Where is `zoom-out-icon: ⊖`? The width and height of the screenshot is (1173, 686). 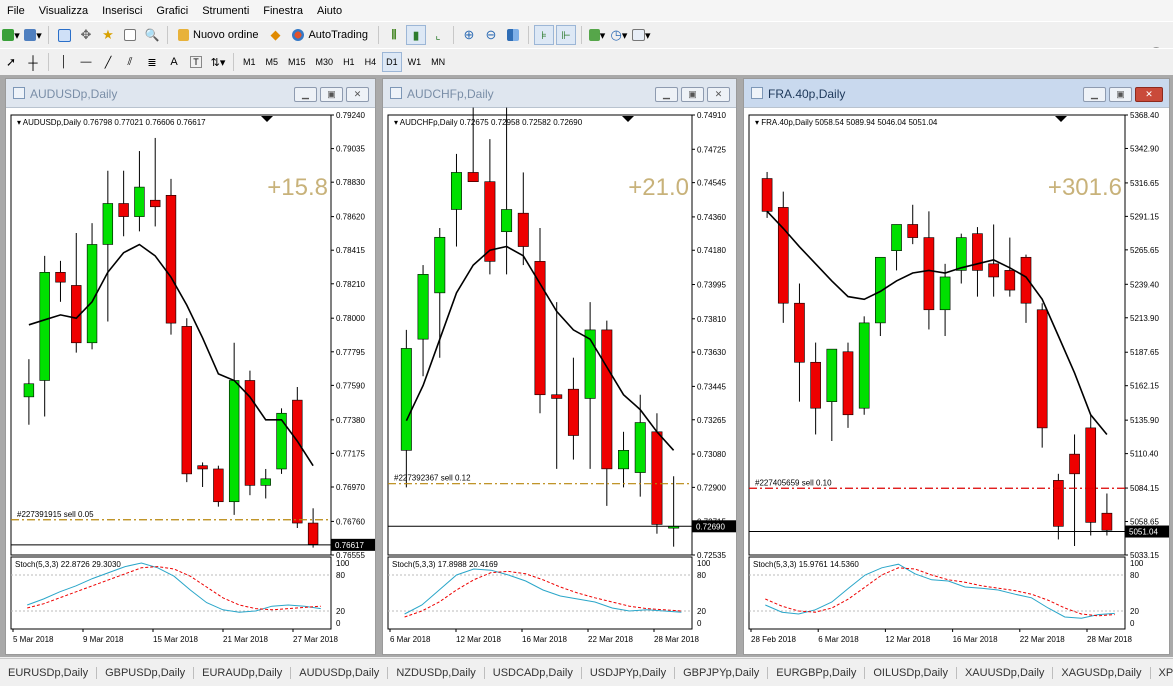
zoom-out-icon: ⊖ is located at coordinates (491, 35).